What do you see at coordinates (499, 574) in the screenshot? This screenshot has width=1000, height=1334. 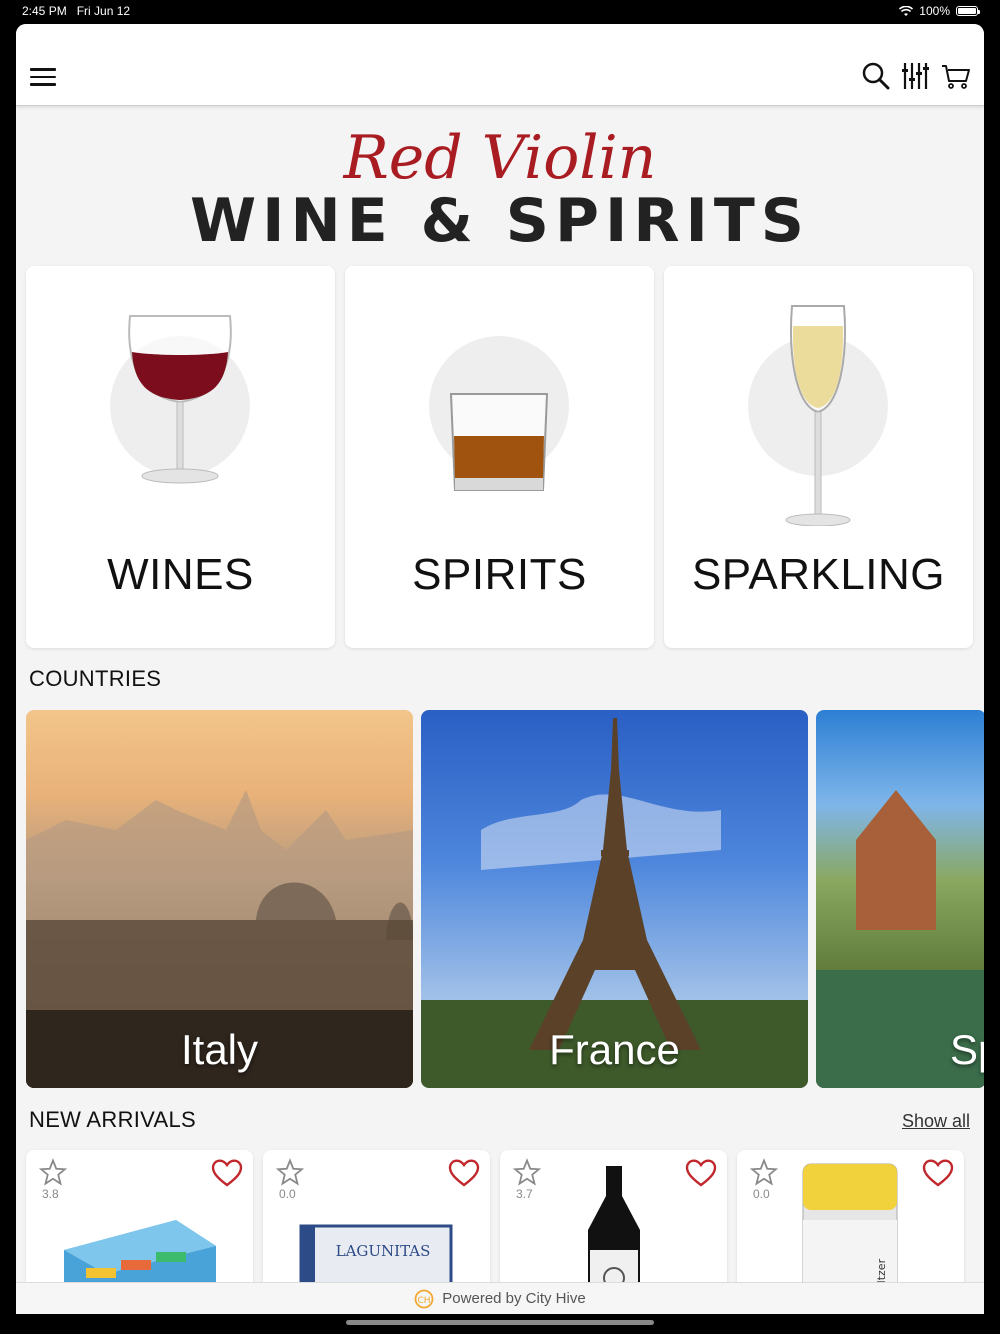 I see `category-label: SPIRITS` at bounding box center [499, 574].